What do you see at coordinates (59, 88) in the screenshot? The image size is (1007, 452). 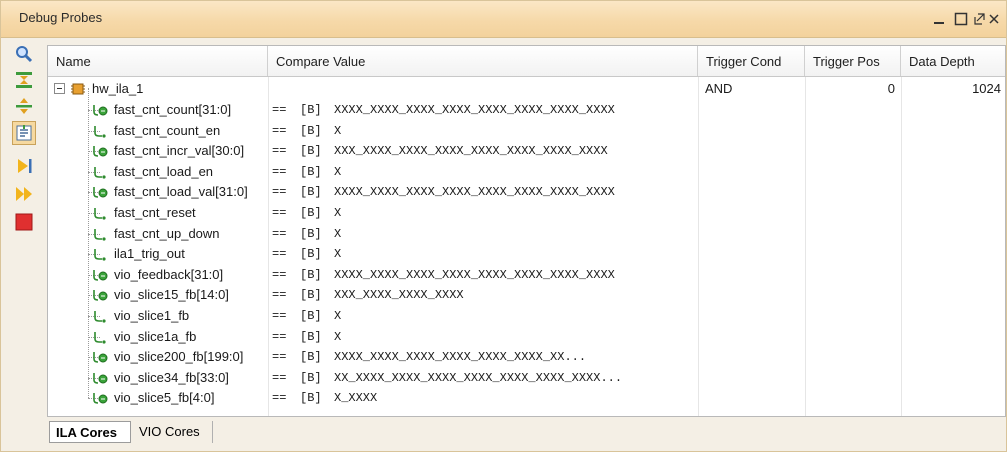 I see `collapse-toggle-icon` at bounding box center [59, 88].